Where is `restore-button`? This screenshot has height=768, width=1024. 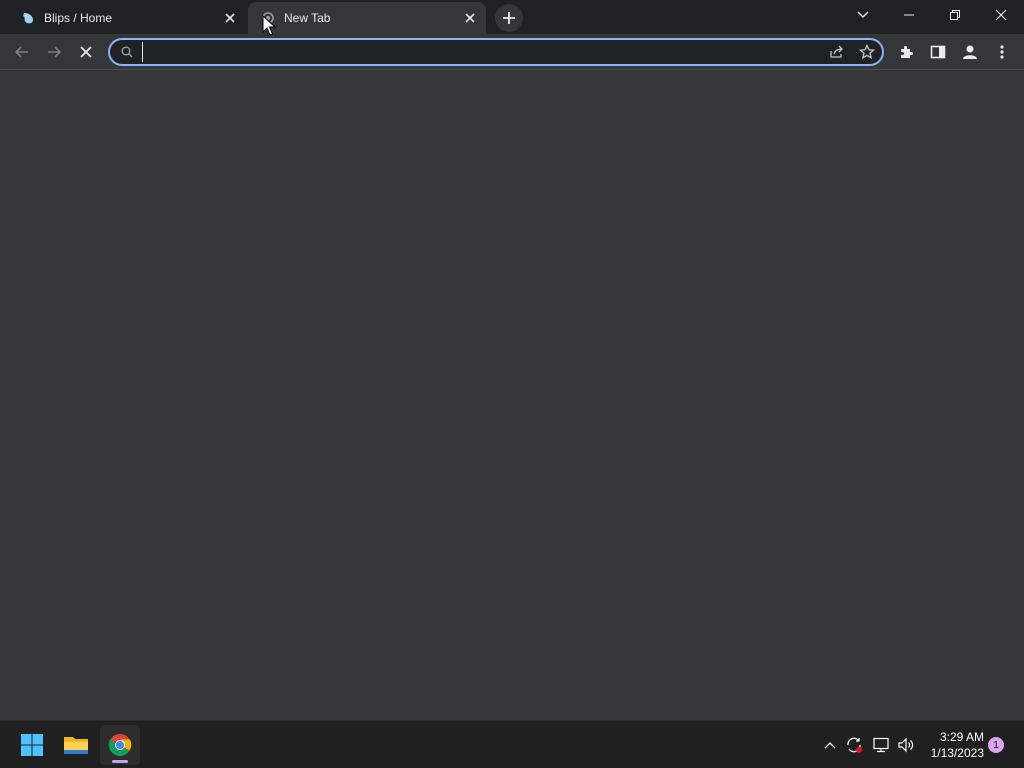
restore-button is located at coordinates (955, 15).